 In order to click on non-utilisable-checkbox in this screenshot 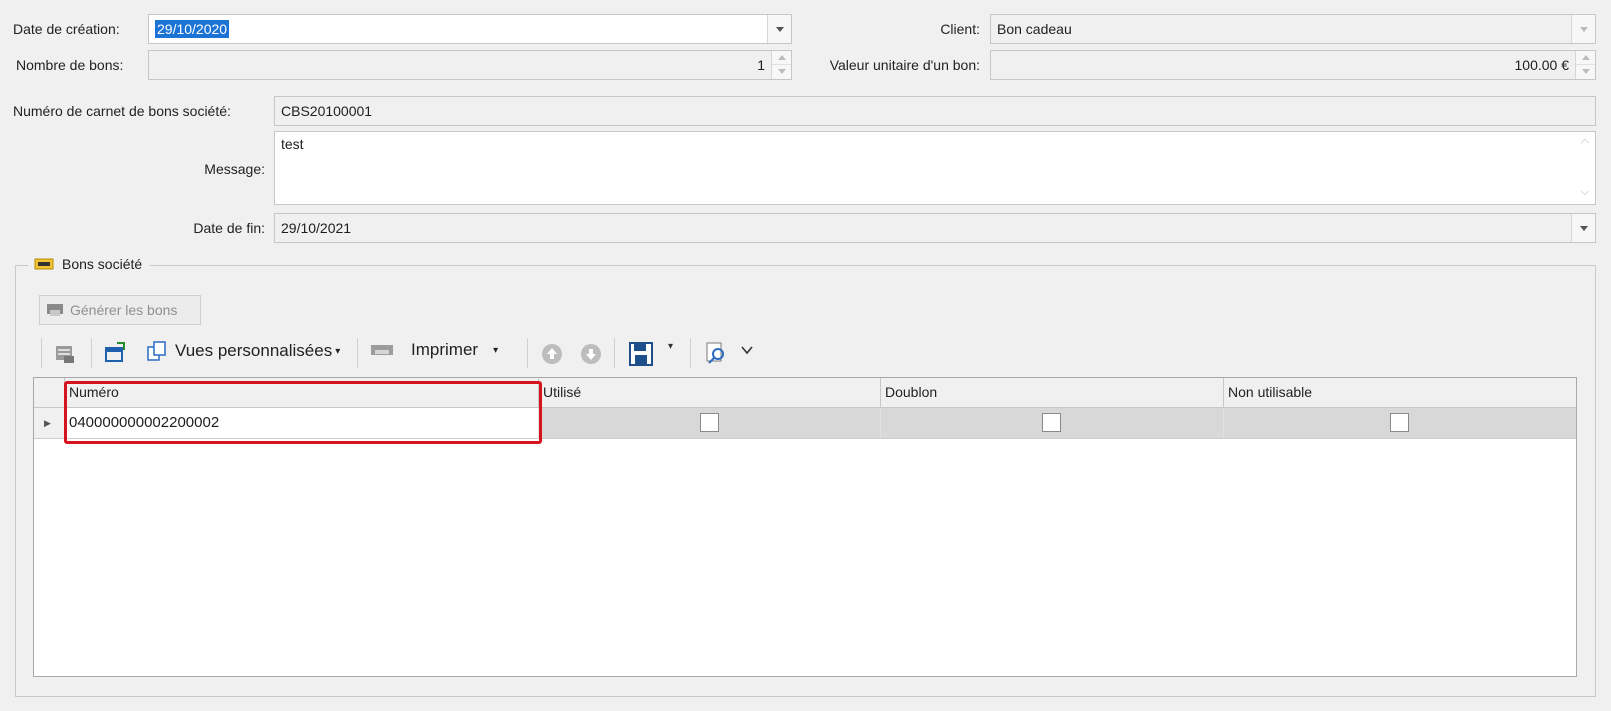, I will do `click(1399, 422)`.